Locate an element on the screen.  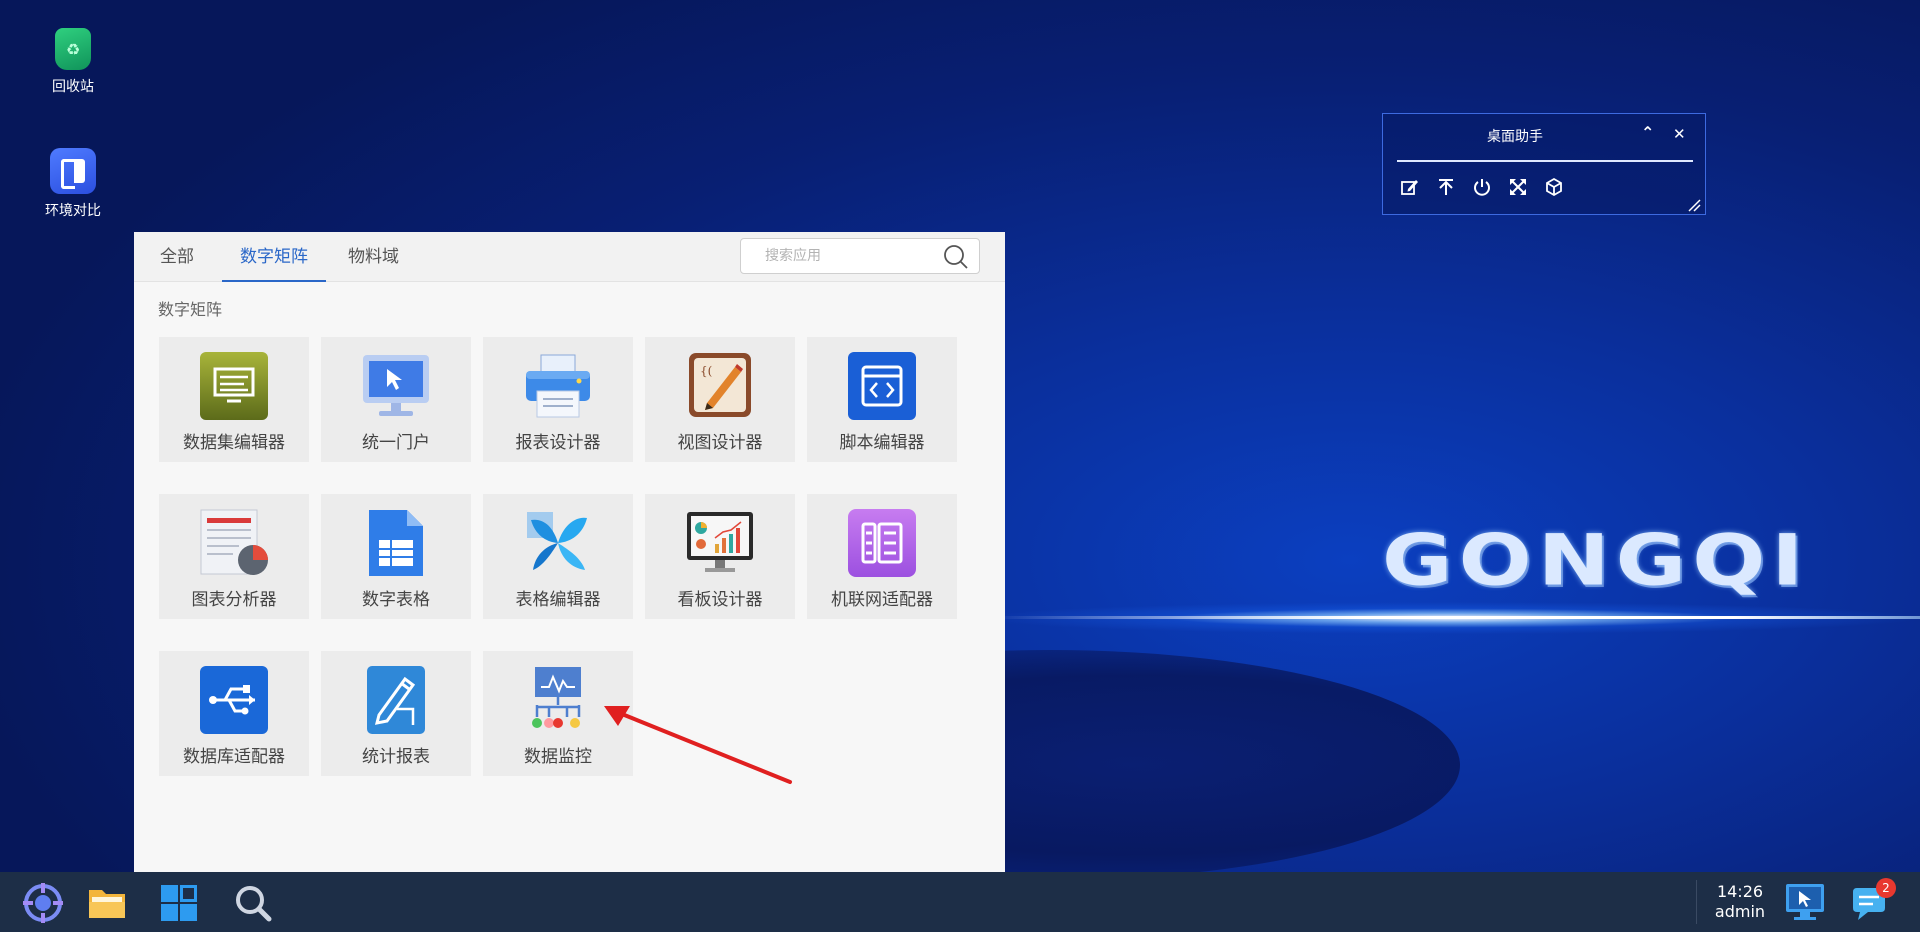
app-tile-label: 图表分析器 is located at coordinates (234, 600).